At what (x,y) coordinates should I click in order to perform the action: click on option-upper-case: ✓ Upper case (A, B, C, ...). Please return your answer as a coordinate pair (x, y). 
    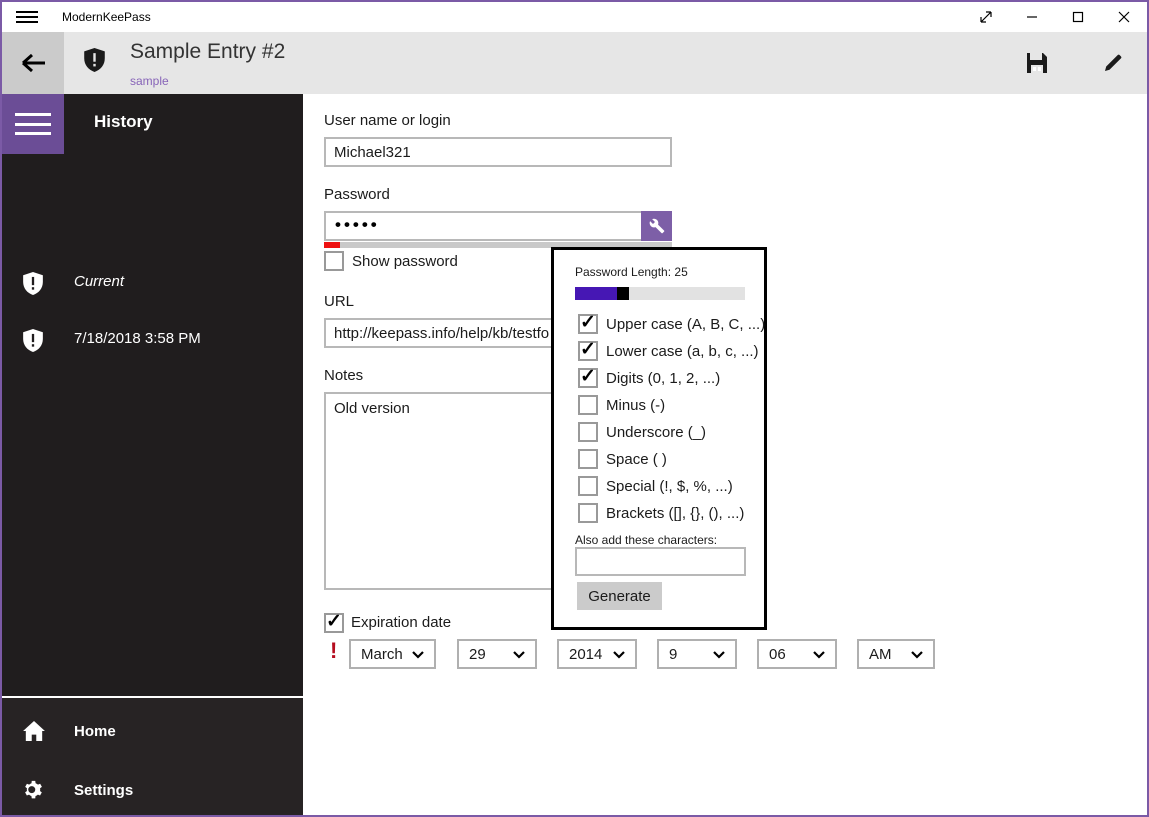
    Looking at the image, I should click on (662, 326).